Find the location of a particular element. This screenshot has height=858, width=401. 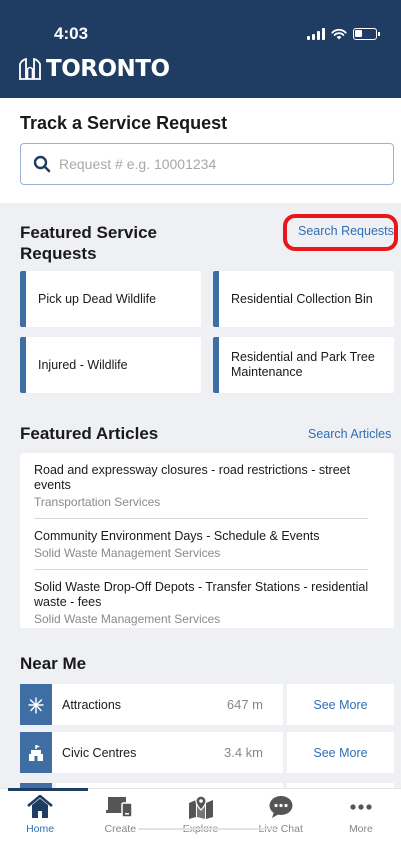

home-icon is located at coordinates (40, 806).